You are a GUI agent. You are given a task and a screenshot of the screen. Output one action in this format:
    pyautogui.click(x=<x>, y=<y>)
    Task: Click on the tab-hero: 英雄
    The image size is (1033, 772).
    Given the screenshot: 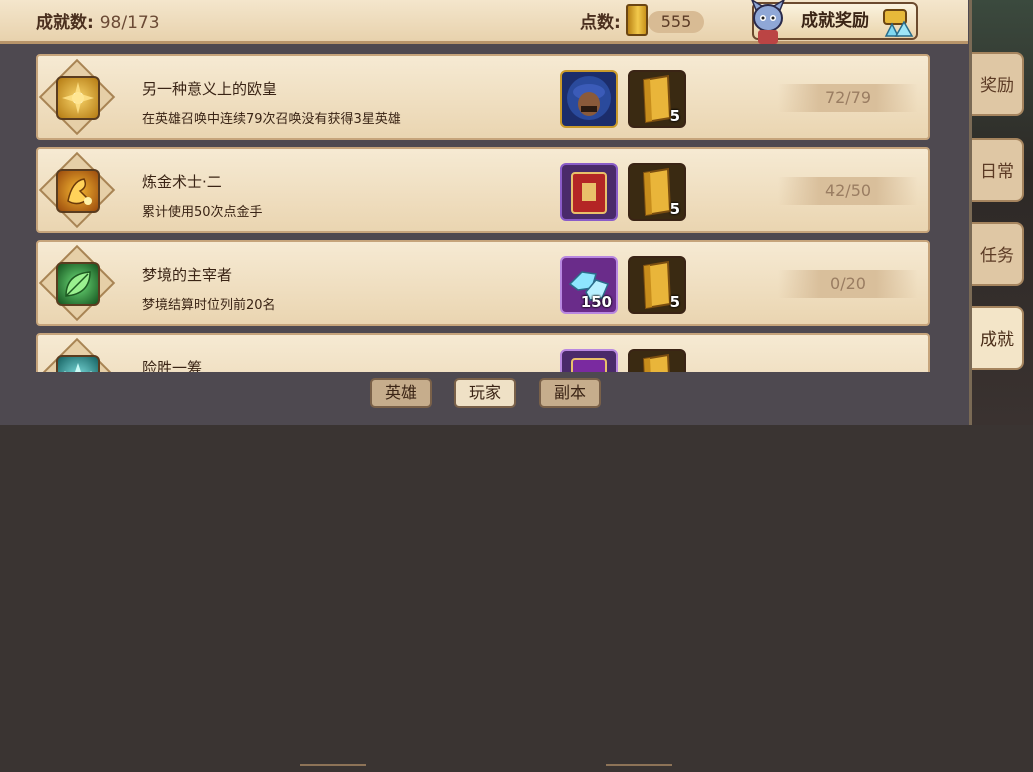 What is the action you would take?
    pyautogui.click(x=401, y=393)
    